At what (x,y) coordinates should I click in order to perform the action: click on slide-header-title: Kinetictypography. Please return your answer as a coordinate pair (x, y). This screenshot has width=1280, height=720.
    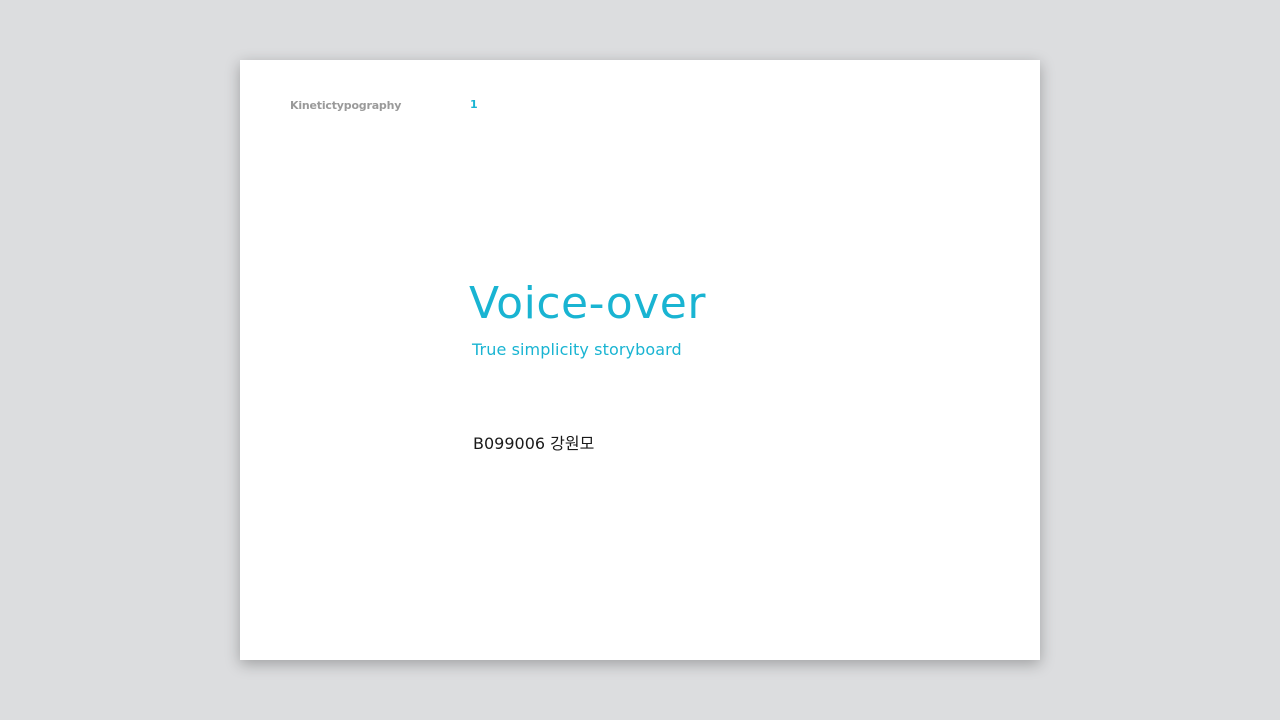
    Looking at the image, I should click on (346, 105).